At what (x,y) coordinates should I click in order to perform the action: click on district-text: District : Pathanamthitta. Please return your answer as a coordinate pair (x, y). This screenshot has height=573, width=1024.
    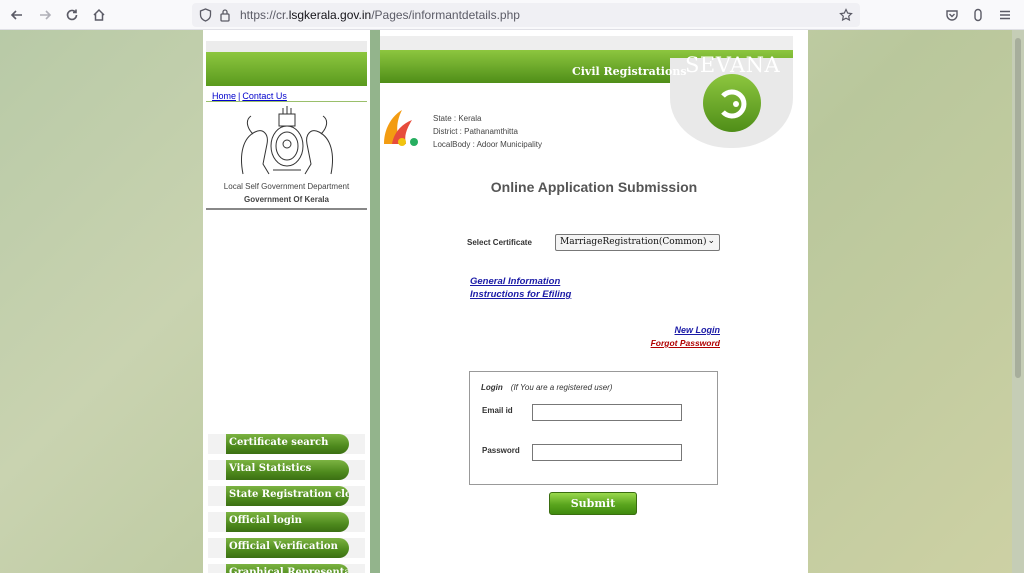
    Looking at the image, I should click on (475, 131).